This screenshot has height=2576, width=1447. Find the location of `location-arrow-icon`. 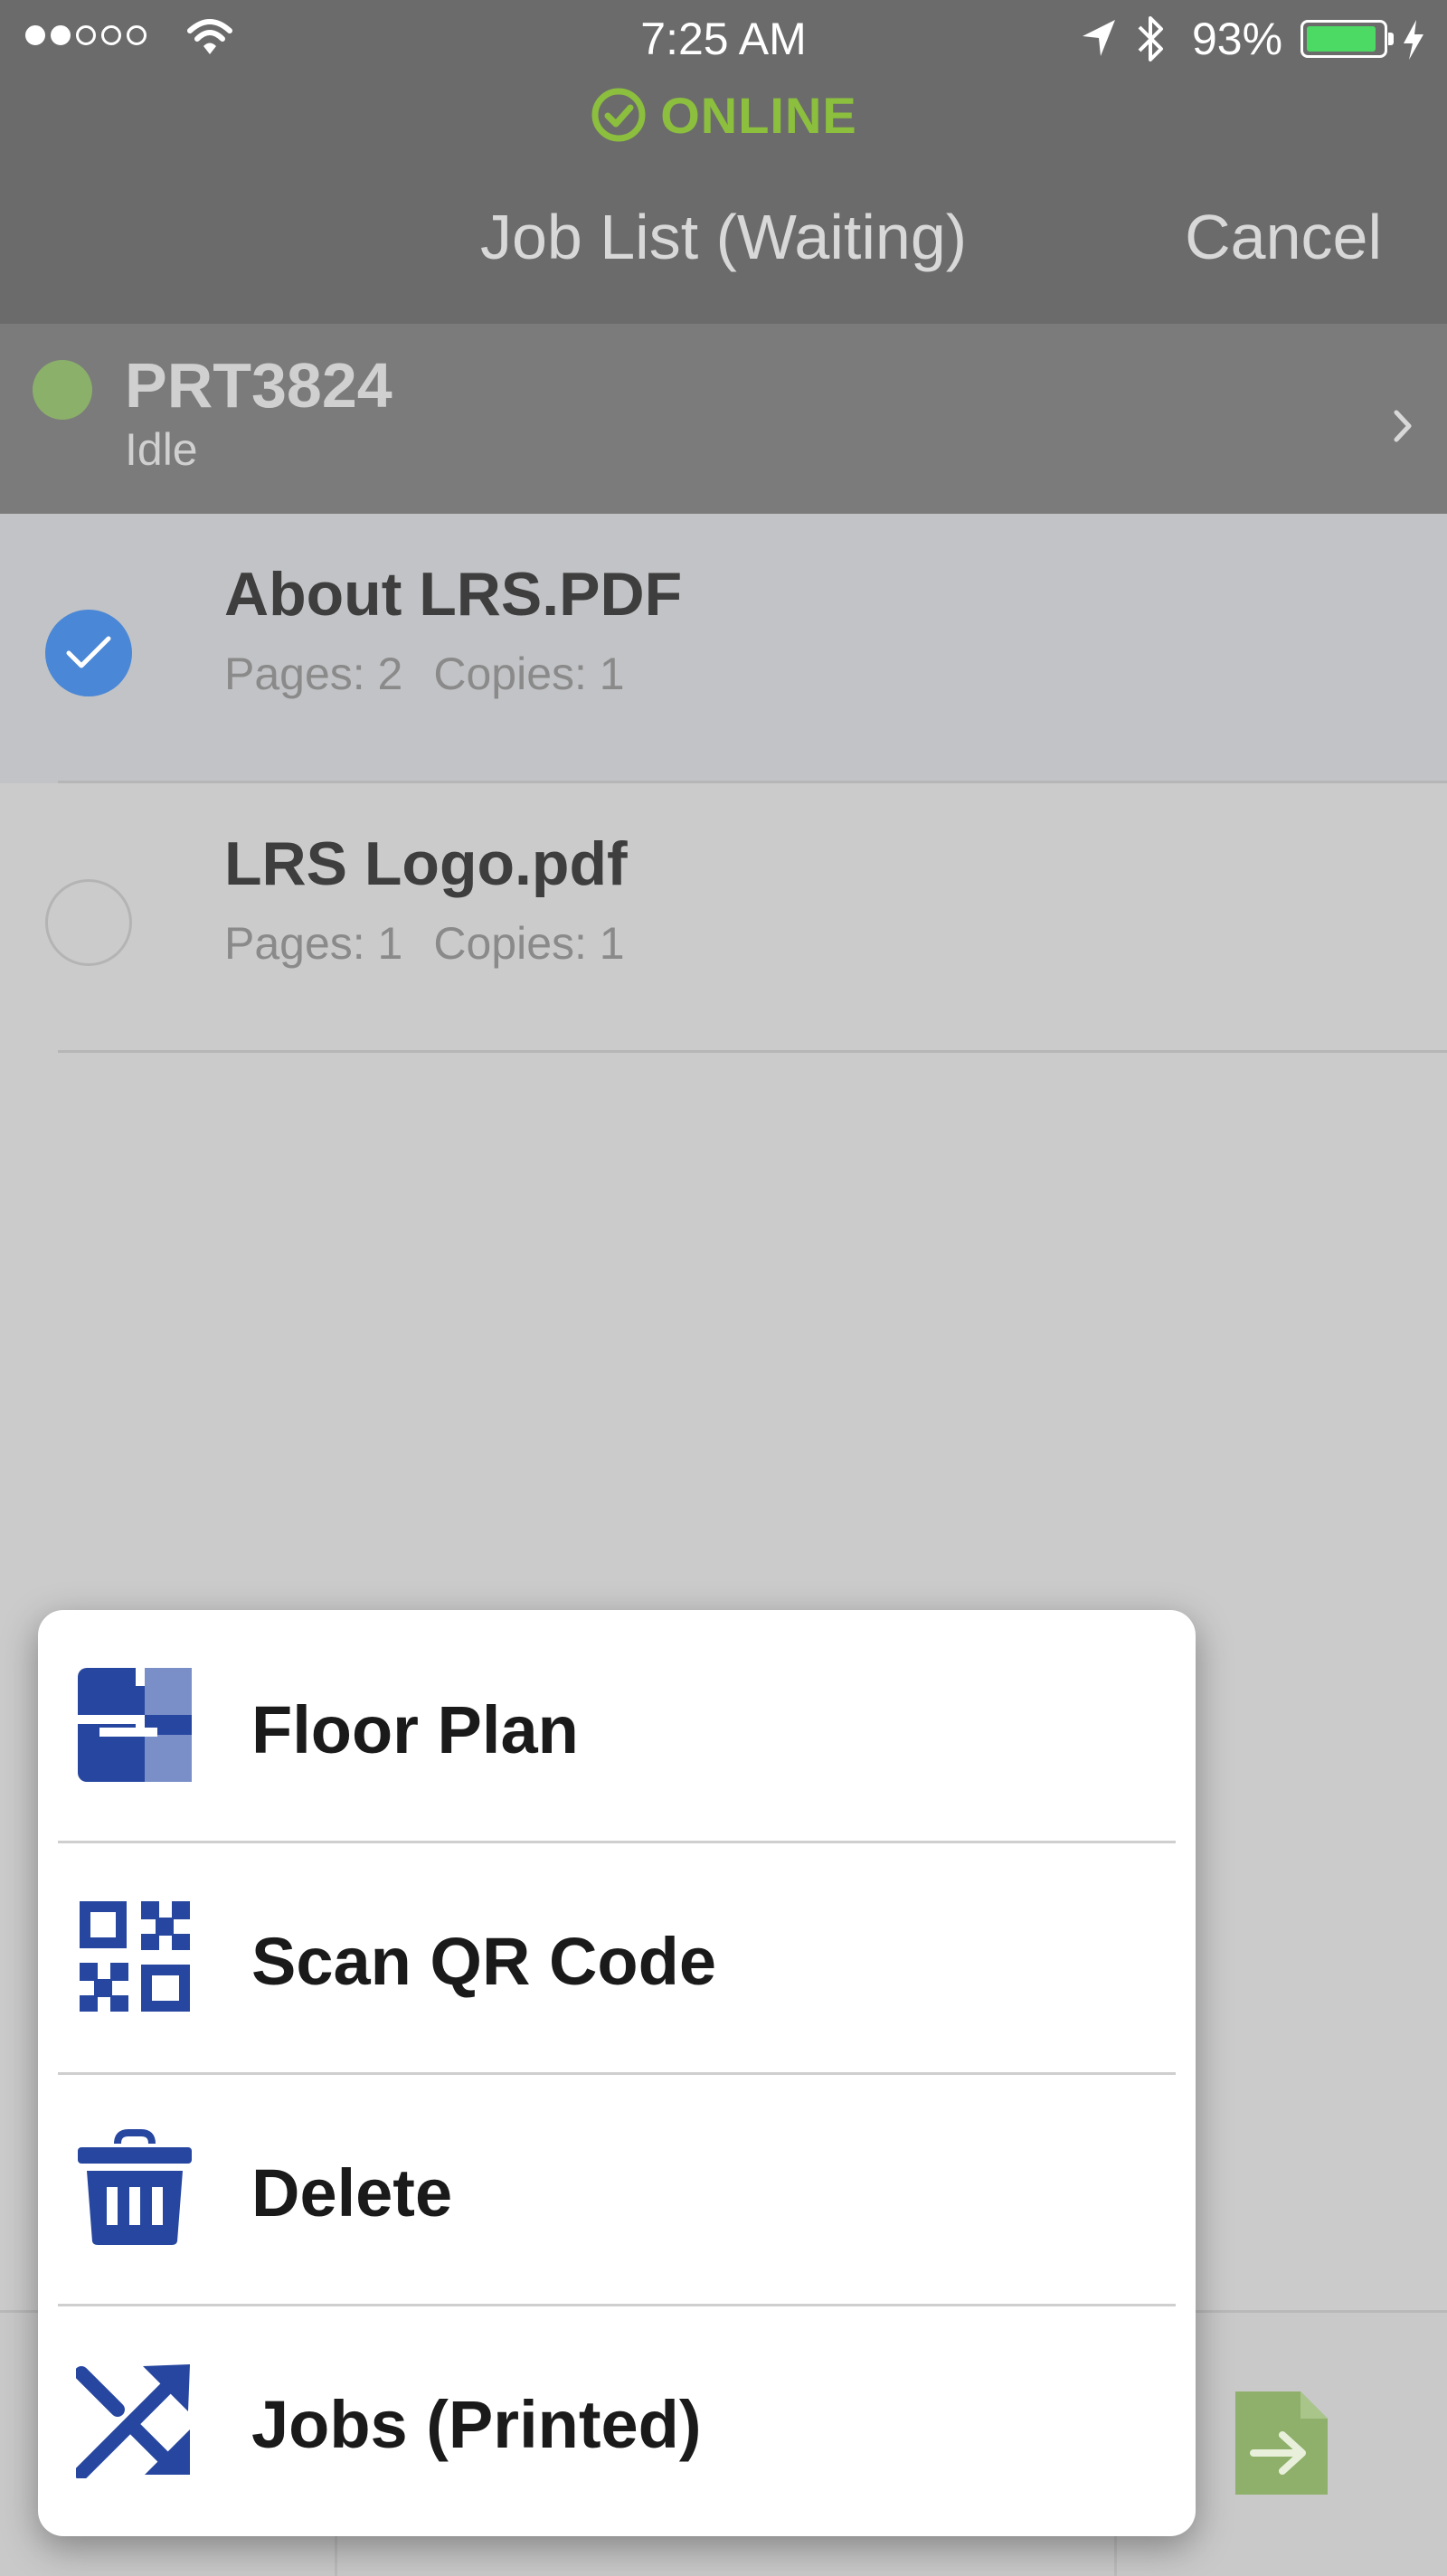

location-arrow-icon is located at coordinates (1099, 38).